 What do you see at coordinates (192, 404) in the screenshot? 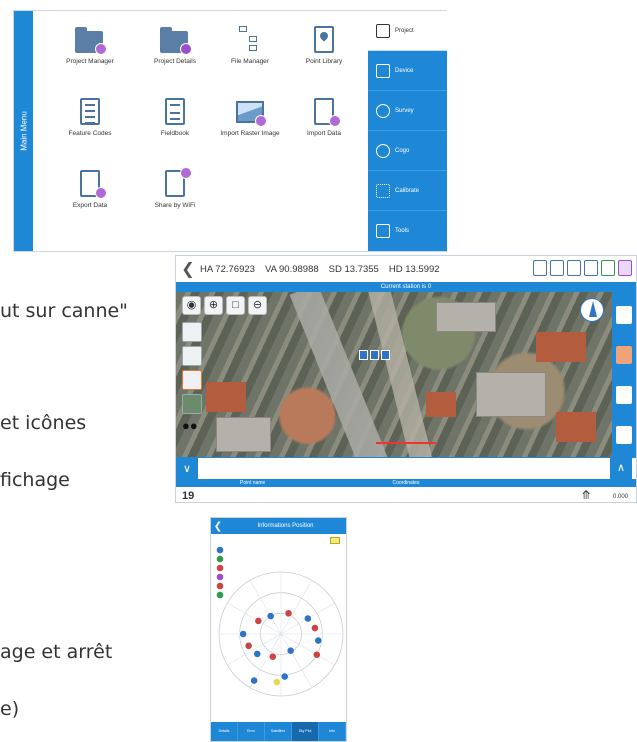
I see `map-layer-icon` at bounding box center [192, 404].